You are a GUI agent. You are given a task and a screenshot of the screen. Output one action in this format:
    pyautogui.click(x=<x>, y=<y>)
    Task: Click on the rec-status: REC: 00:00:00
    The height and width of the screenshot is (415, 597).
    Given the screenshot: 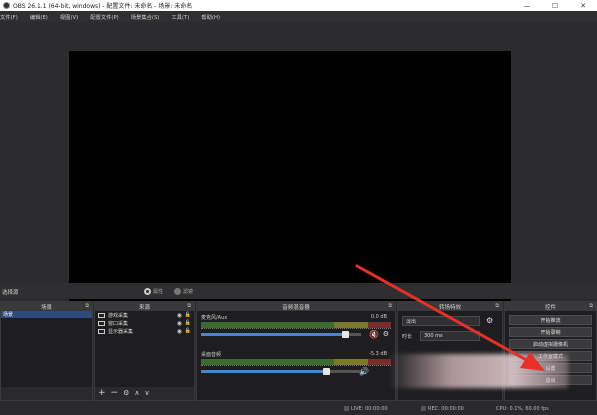 What is the action you would take?
    pyautogui.click(x=442, y=409)
    